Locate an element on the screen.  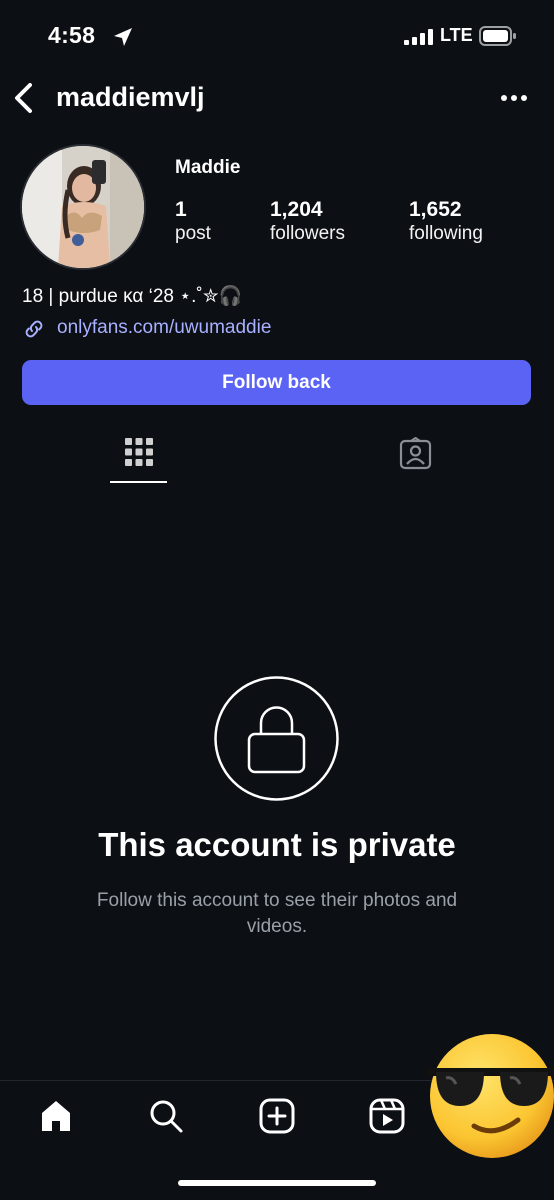
search-icon is located at coordinates (166, 1116).